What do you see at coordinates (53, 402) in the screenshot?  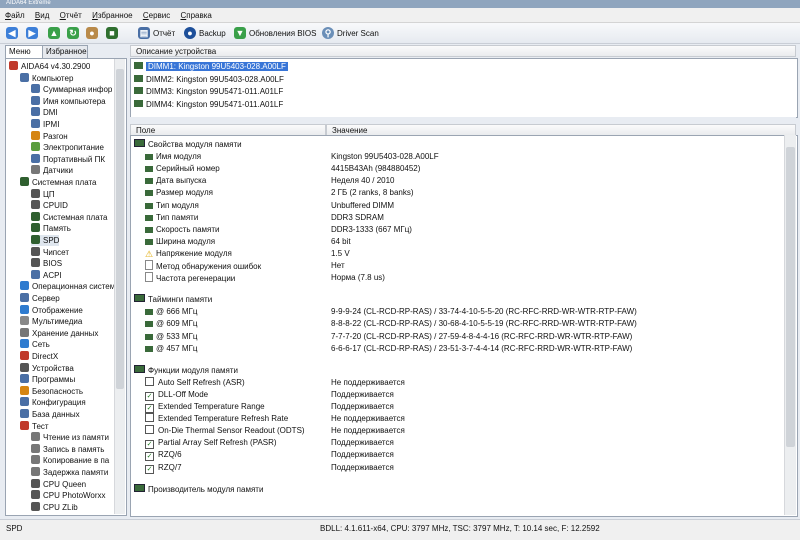 I see `tree-item: Конфигурация` at bounding box center [53, 402].